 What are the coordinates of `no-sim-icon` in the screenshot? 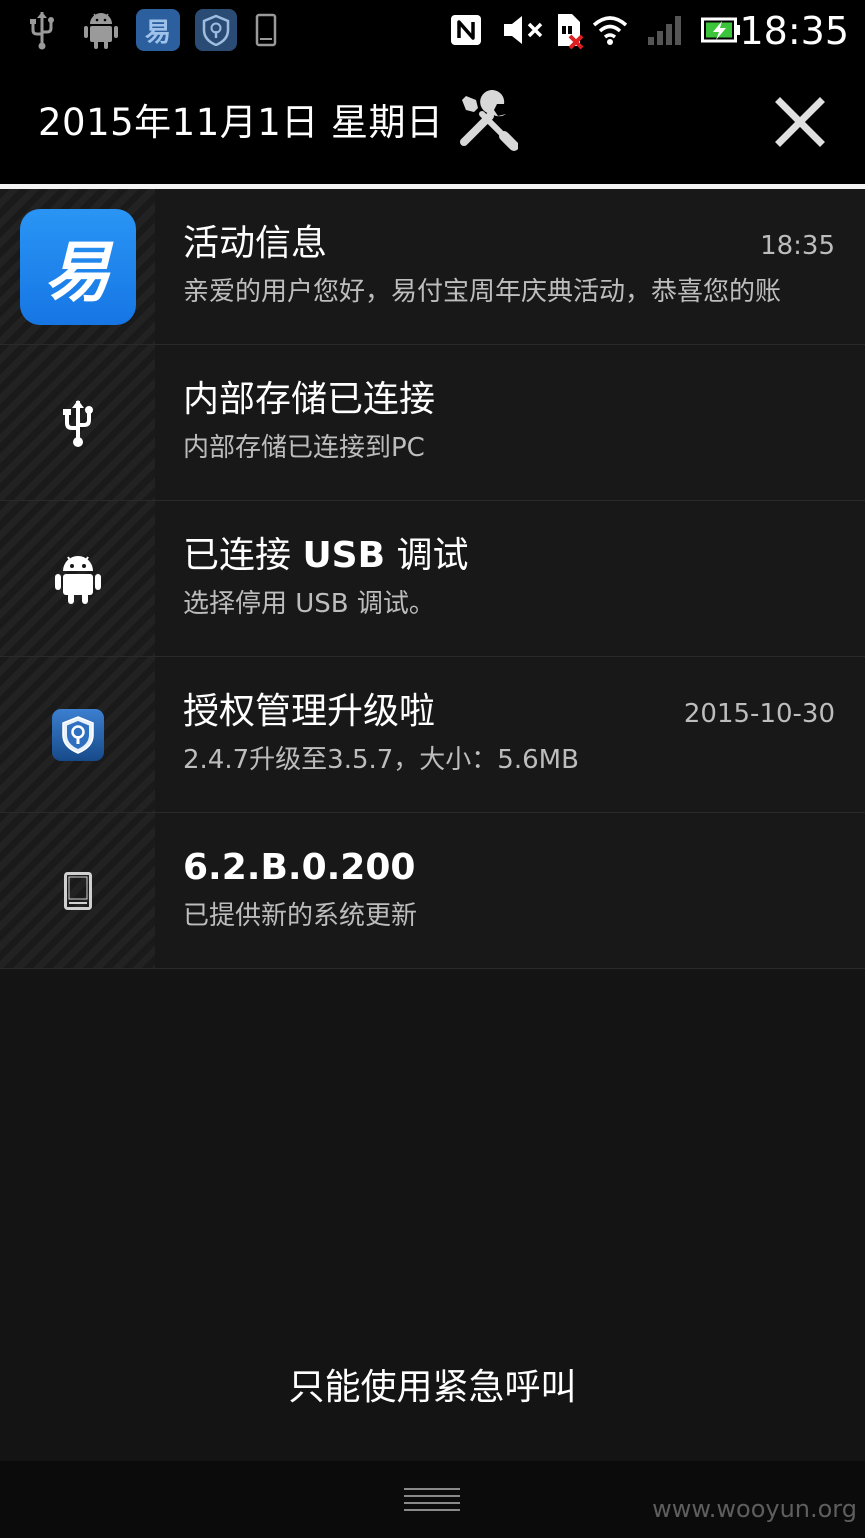 It's located at (570, 30).